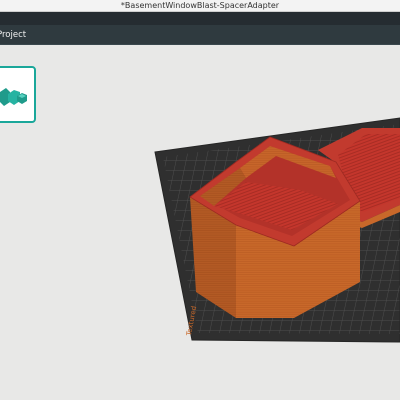 The width and height of the screenshot is (400, 400). I want to click on window-title: *BasementWindowBlast-SpacerAdapter, so click(200, 5).